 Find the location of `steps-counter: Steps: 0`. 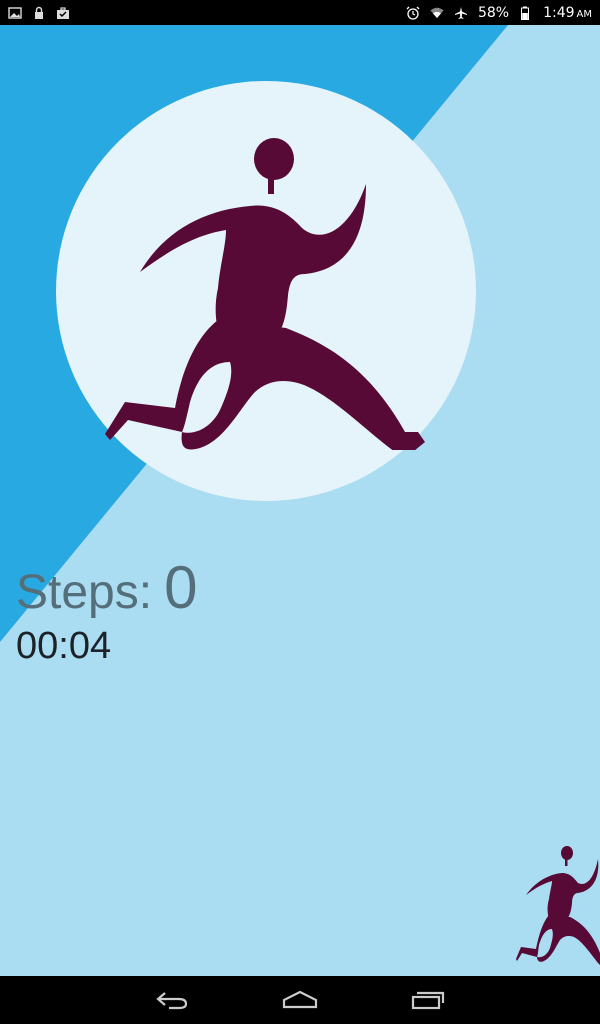

steps-counter: Steps: 0 is located at coordinates (106, 587).